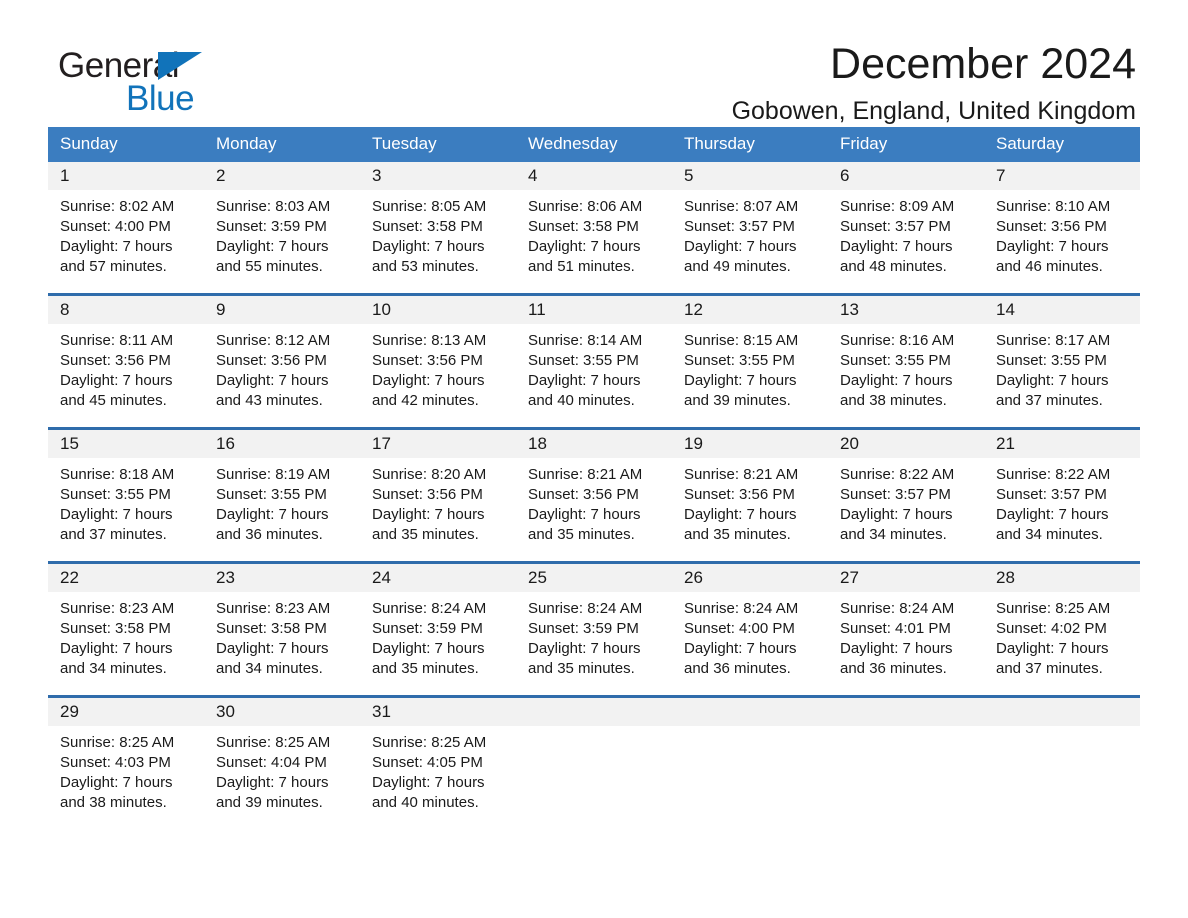 Image resolution: width=1188 pixels, height=918 pixels. I want to click on sunset-text: Sunset: 3:57 PM, so click(895, 226).